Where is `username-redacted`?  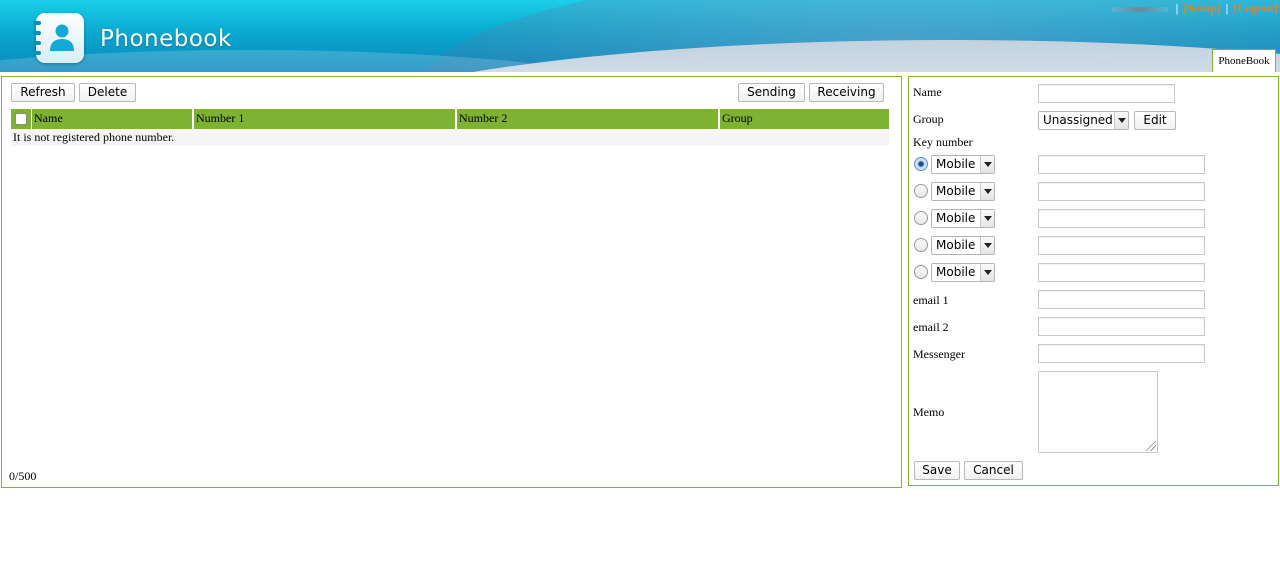
username-redacted is located at coordinates (1139, 9).